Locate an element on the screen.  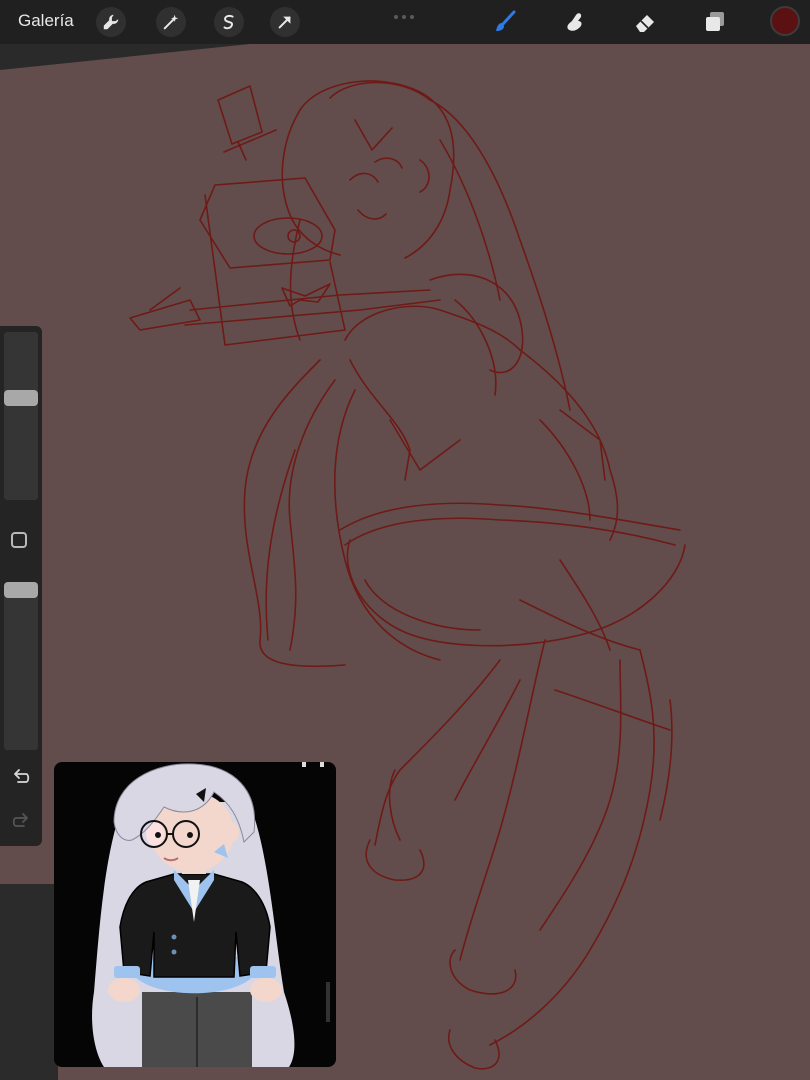
grab-handle is located at coordinates (406, 12).